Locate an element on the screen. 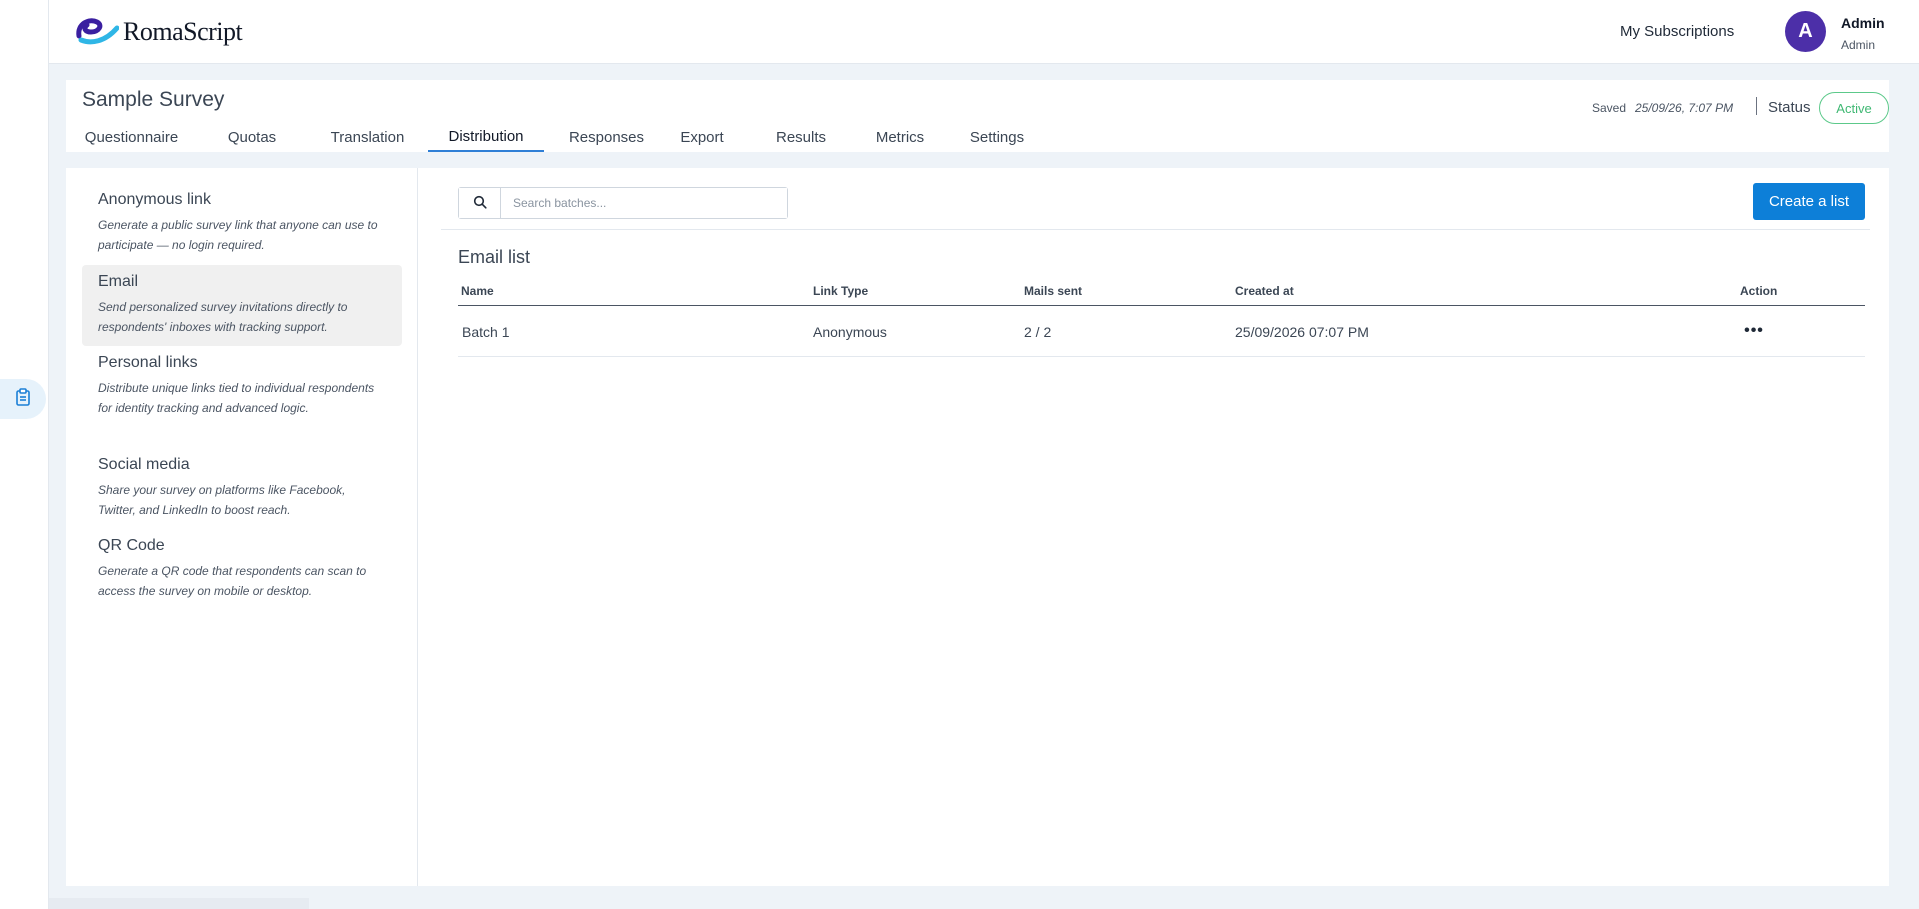 The image size is (1919, 909). tab-metrics: Metrics is located at coordinates (900, 137).